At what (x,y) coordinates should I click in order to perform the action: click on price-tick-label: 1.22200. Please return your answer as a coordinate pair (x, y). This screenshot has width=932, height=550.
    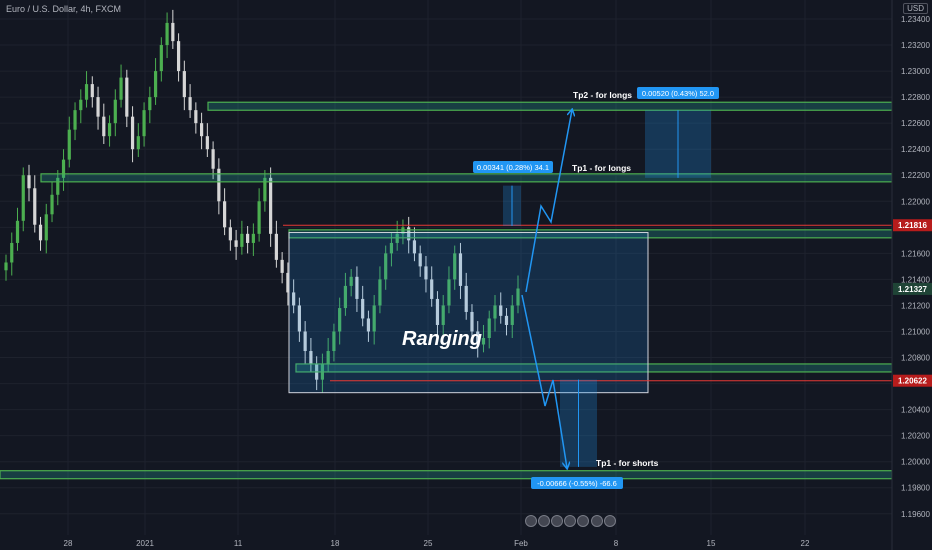
    Looking at the image, I should click on (915, 175).